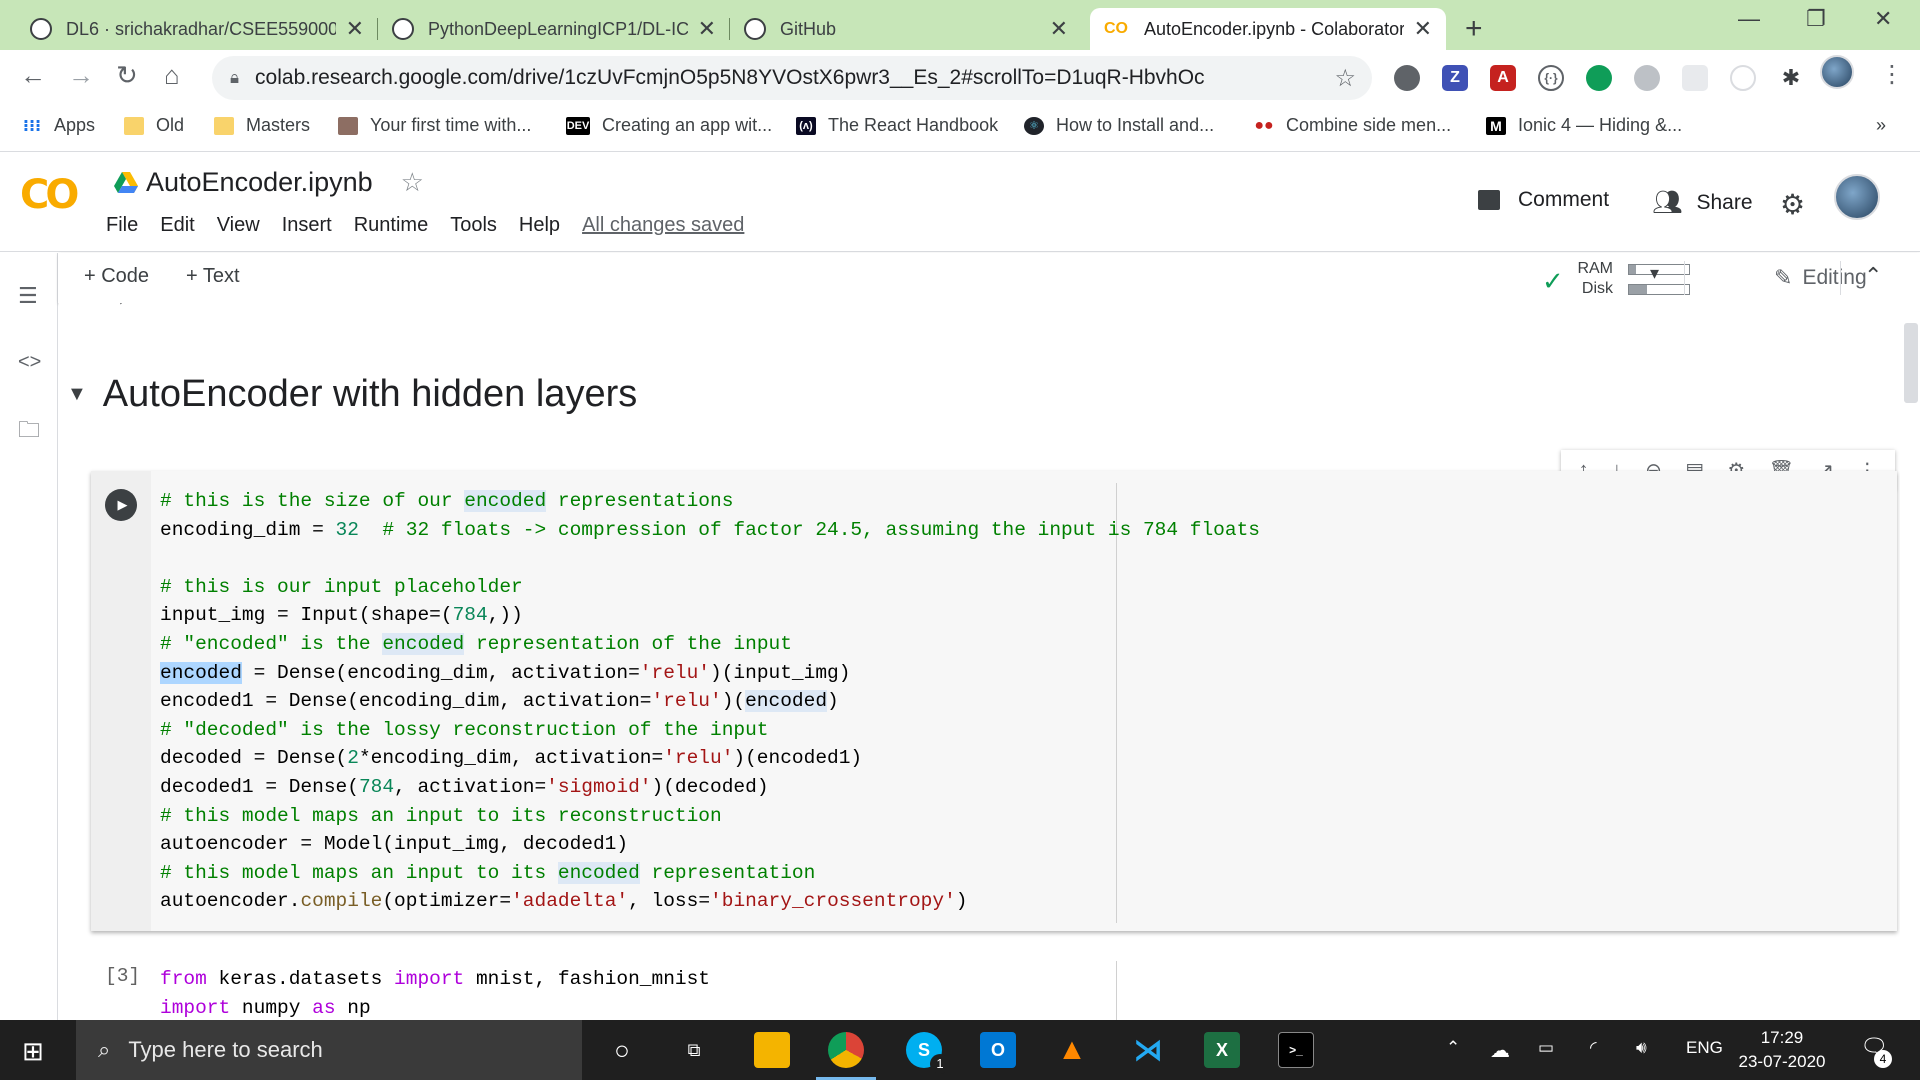  I want to click on vlc-icon: ▲, so click(1072, 1050).